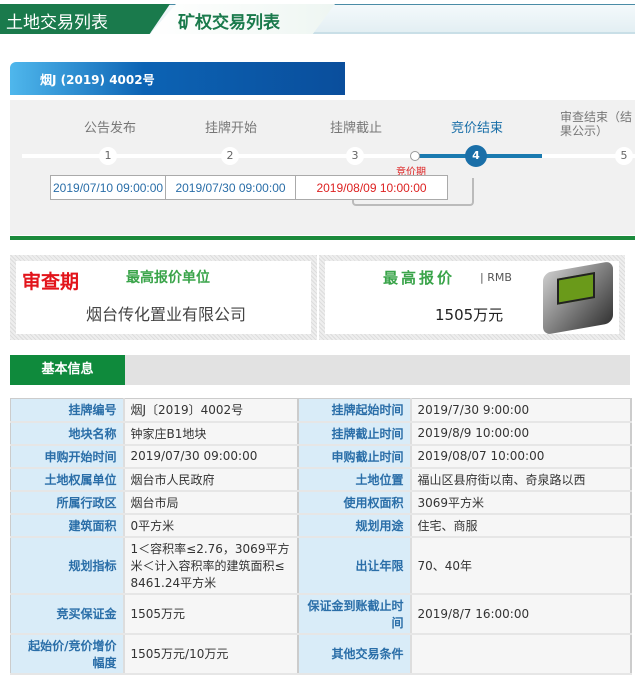 The height and width of the screenshot is (688, 635). Describe the element at coordinates (354, 410) in the screenshot. I see `field-label: 挂牌起始时间` at that location.